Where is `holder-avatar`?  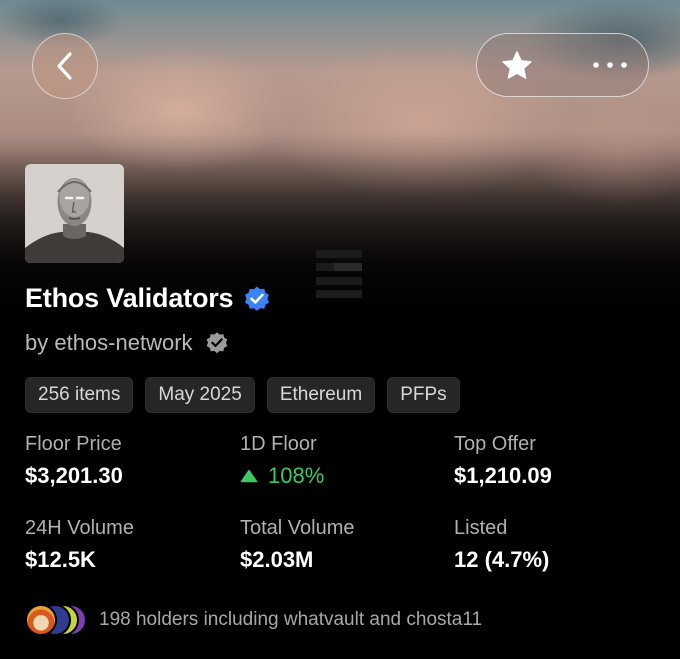 holder-avatar is located at coordinates (41, 620).